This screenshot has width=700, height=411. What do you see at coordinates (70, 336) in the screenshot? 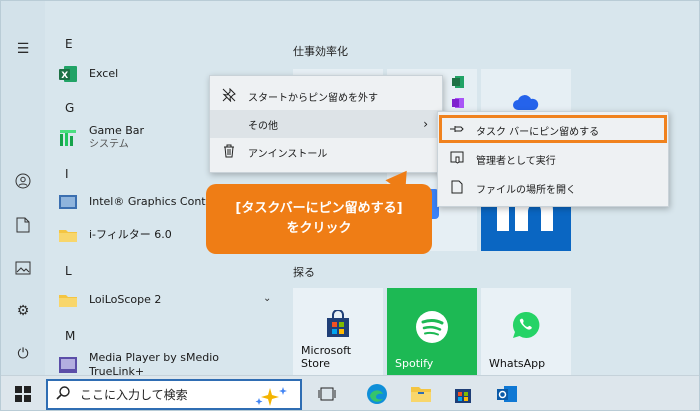
I see `letter-header: M` at bounding box center [70, 336].